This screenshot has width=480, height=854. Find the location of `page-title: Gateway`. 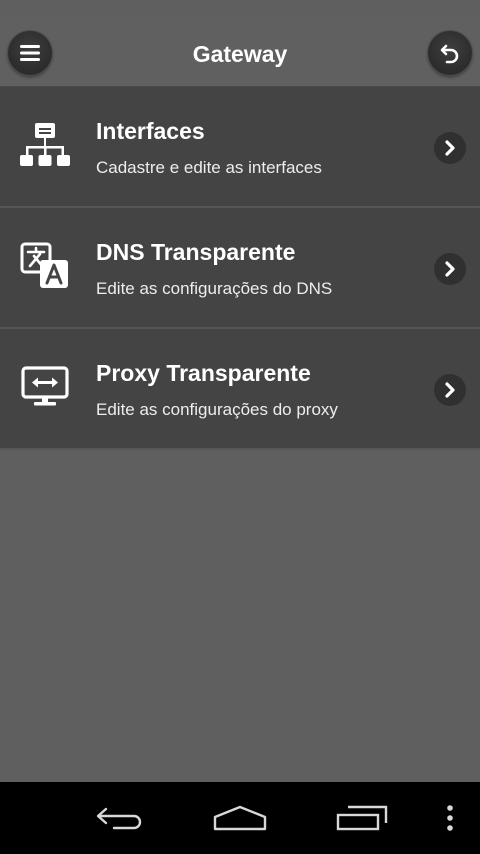

page-title: Gateway is located at coordinates (240, 54).